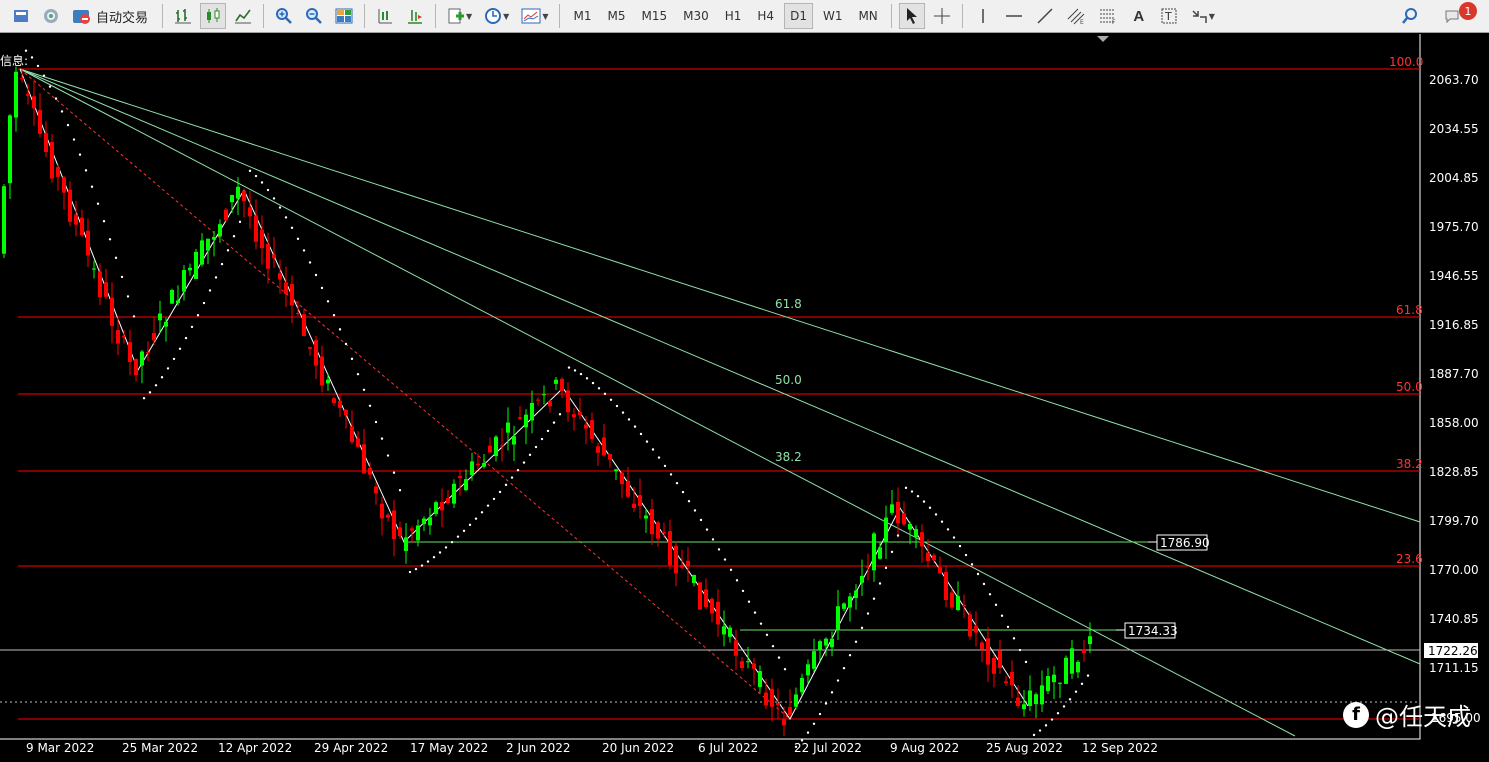 The image size is (1489, 762). What do you see at coordinates (459, 16) in the screenshot?
I see `indicators-dropdown: ▼` at bounding box center [459, 16].